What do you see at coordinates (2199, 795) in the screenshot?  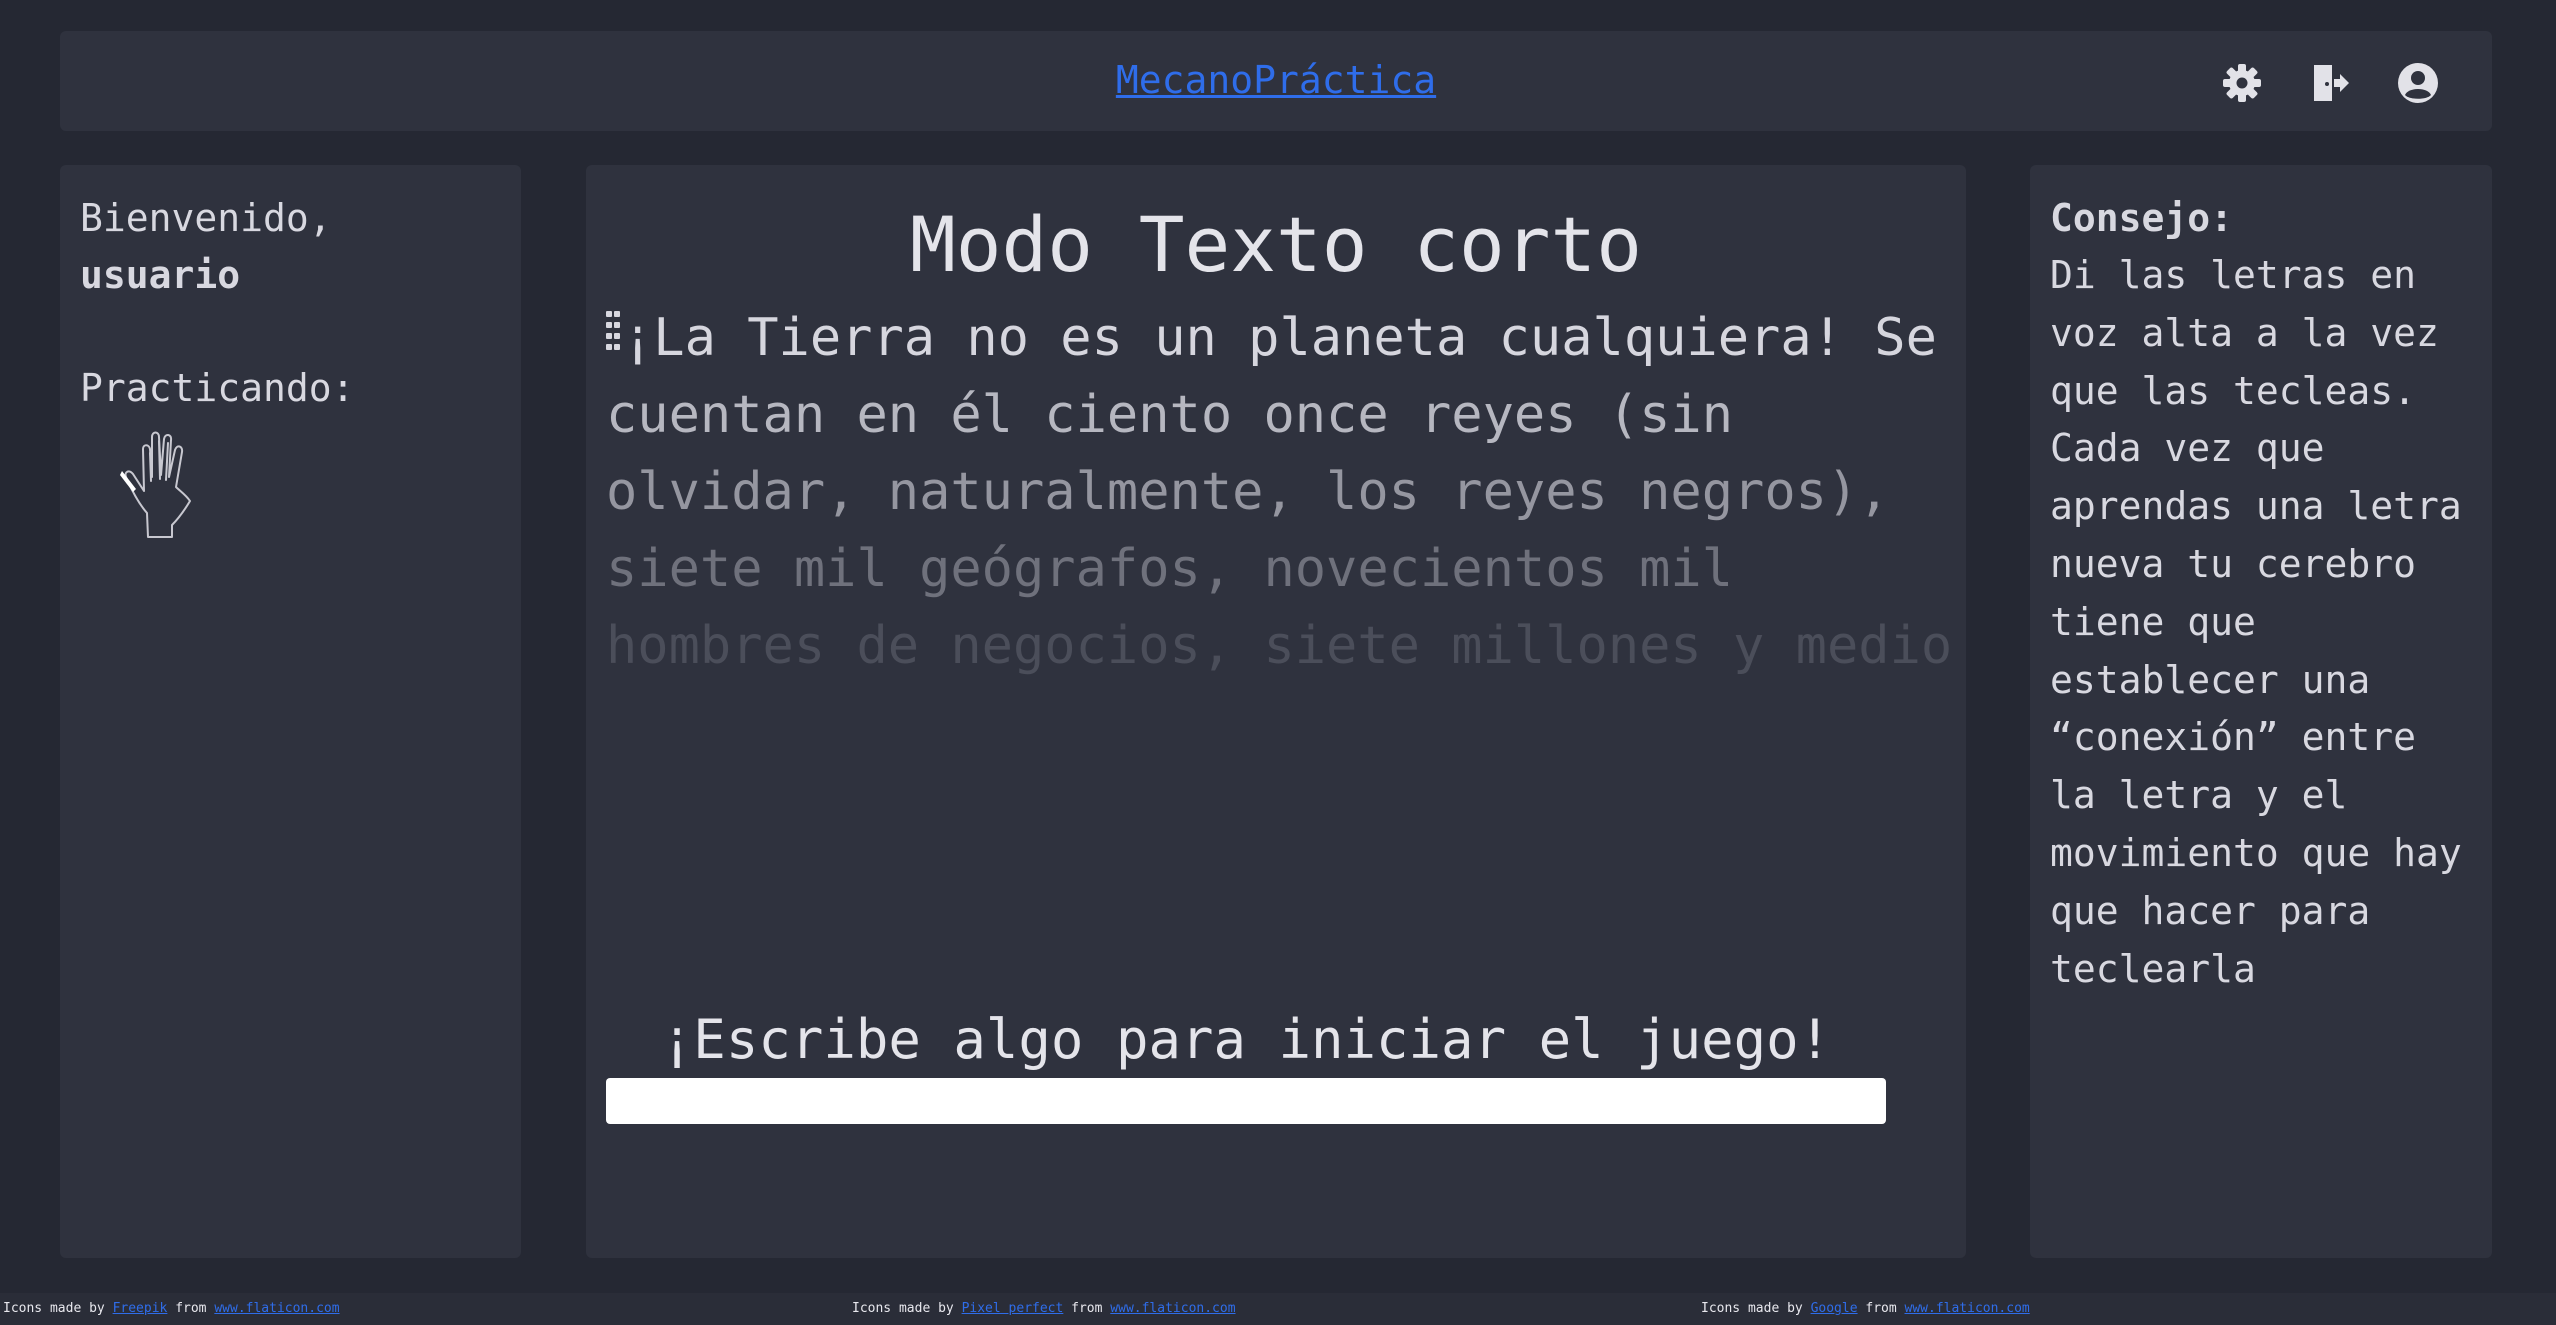 I see `tip-line: la letra y el` at bounding box center [2199, 795].